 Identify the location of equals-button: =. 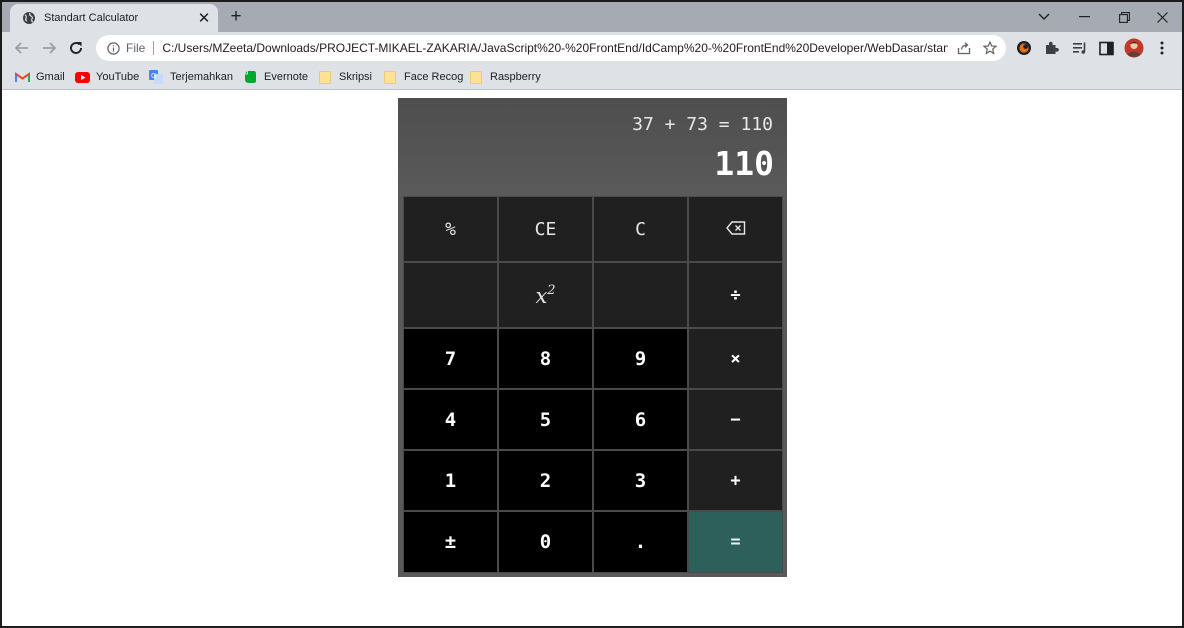
(735, 542).